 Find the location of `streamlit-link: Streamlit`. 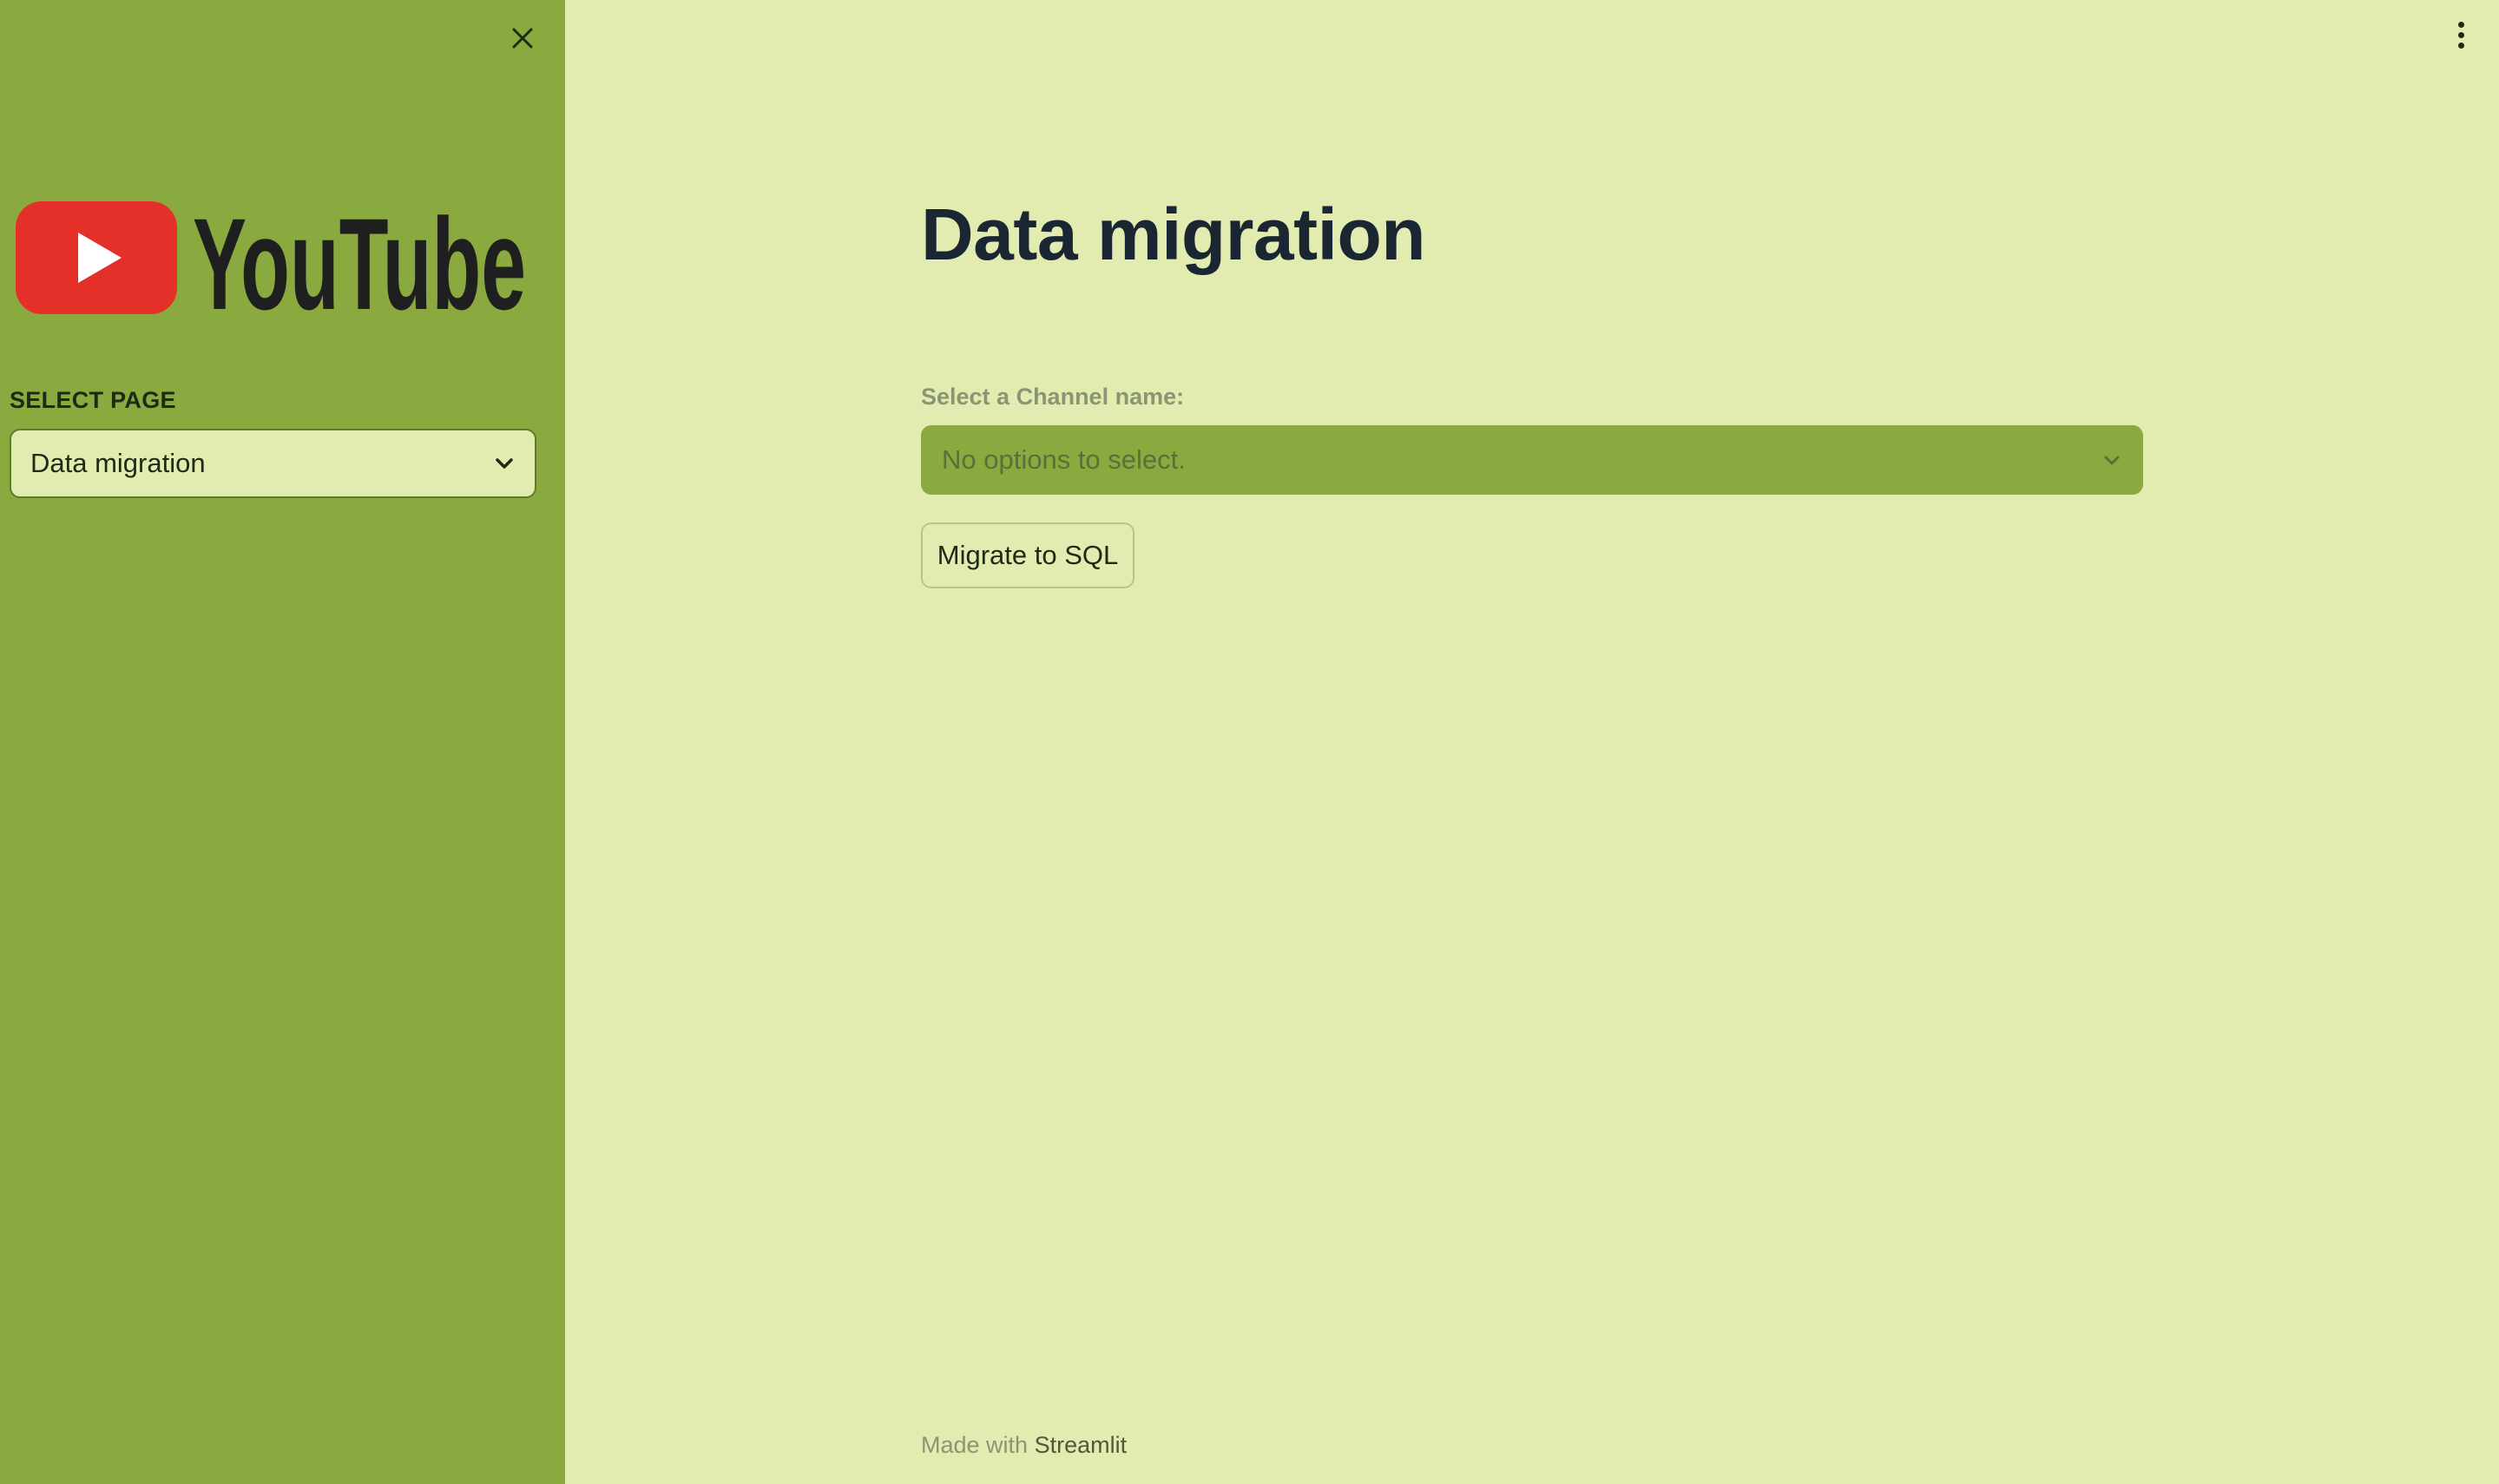

streamlit-link: Streamlit is located at coordinates (1081, 1445).